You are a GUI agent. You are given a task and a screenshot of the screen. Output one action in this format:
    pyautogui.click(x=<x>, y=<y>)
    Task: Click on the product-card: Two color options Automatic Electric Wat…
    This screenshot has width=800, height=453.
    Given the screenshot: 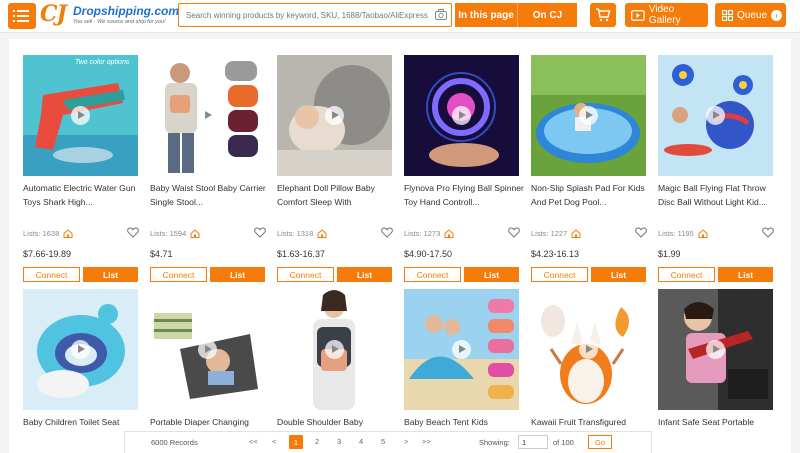 What is the action you would take?
    pyautogui.click(x=81, y=168)
    